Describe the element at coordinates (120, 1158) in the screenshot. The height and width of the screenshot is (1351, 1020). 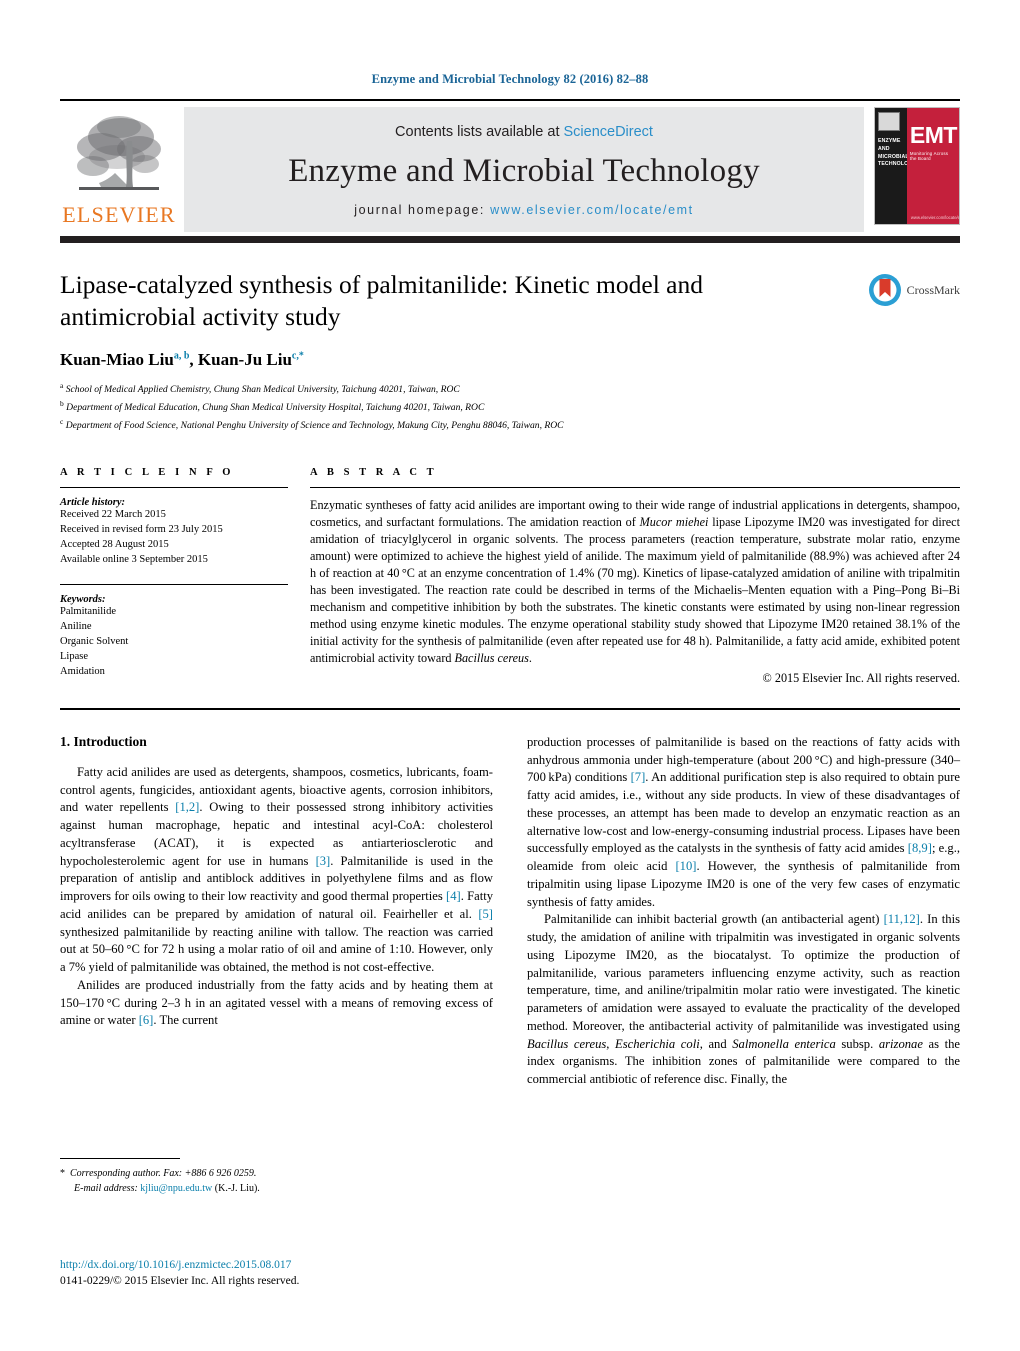
I see `footnote-rule` at that location.